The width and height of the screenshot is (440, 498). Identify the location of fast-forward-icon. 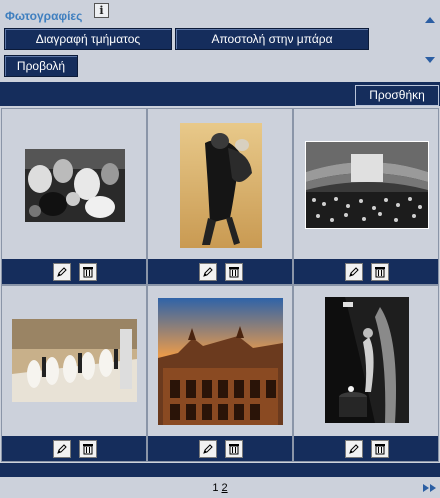
(430, 488).